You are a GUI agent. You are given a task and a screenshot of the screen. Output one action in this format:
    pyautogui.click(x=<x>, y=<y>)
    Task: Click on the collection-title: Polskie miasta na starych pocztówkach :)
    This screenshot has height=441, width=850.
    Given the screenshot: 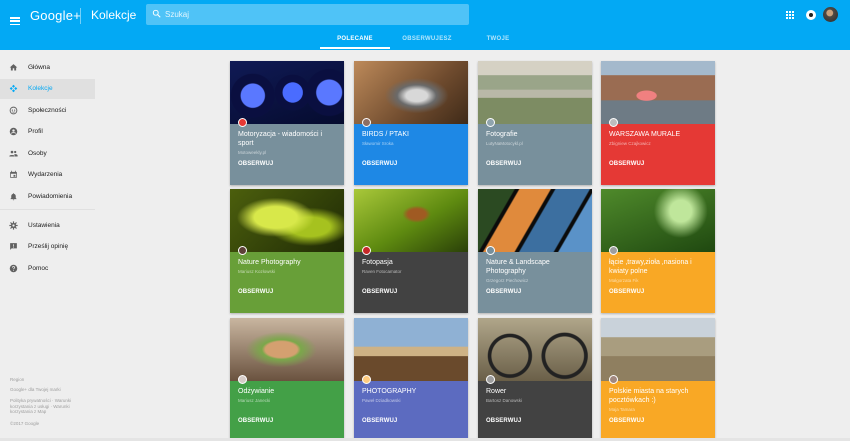 What is the action you would take?
    pyautogui.click(x=659, y=396)
    